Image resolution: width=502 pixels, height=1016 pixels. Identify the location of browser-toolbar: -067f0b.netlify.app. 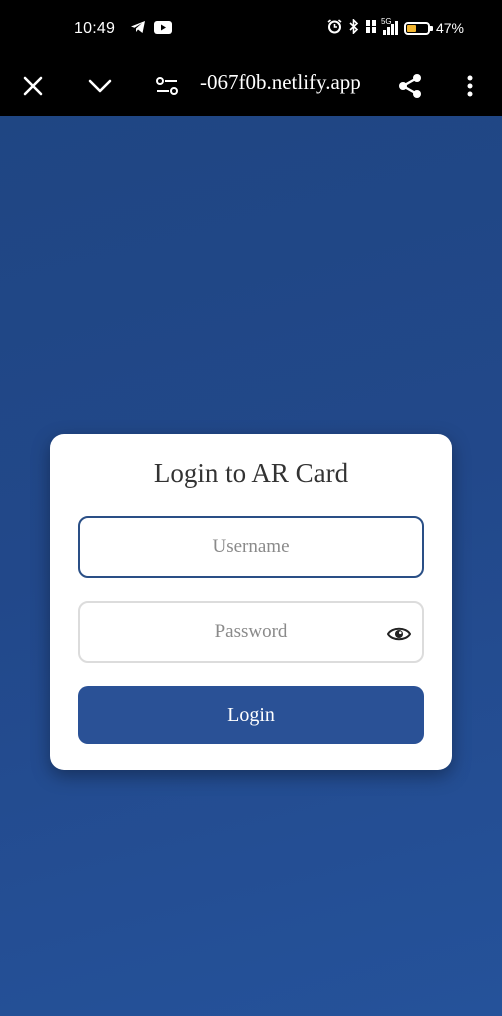
(251, 87).